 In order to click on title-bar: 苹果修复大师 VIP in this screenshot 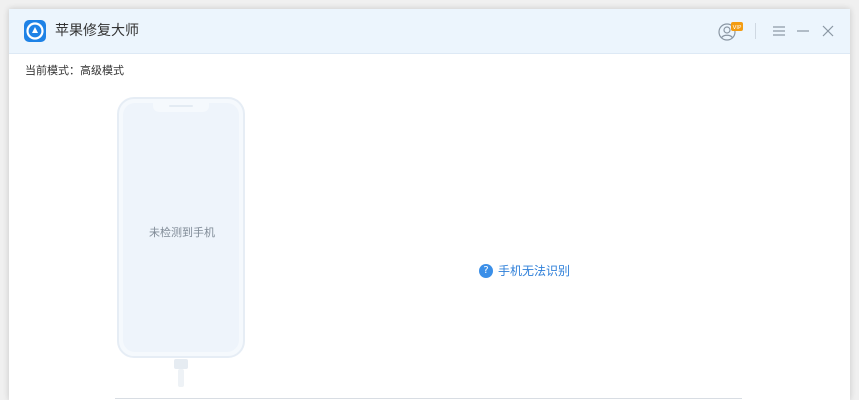, I will do `click(429, 31)`.